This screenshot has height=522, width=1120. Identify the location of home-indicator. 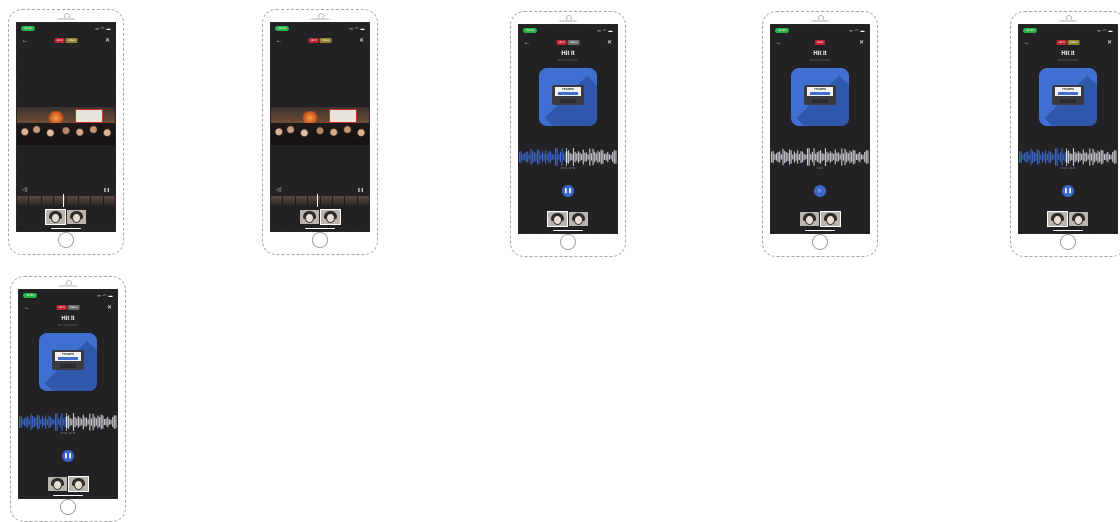
(68, 495).